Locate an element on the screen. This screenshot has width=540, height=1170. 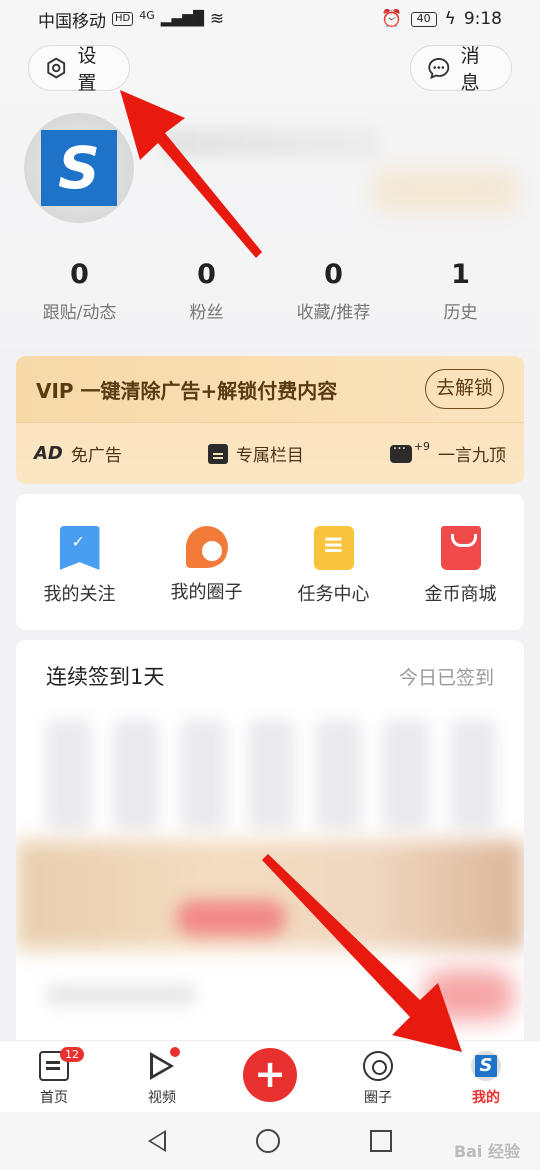
stat-fans: 0 粉丝 is located at coordinates (206, 290).